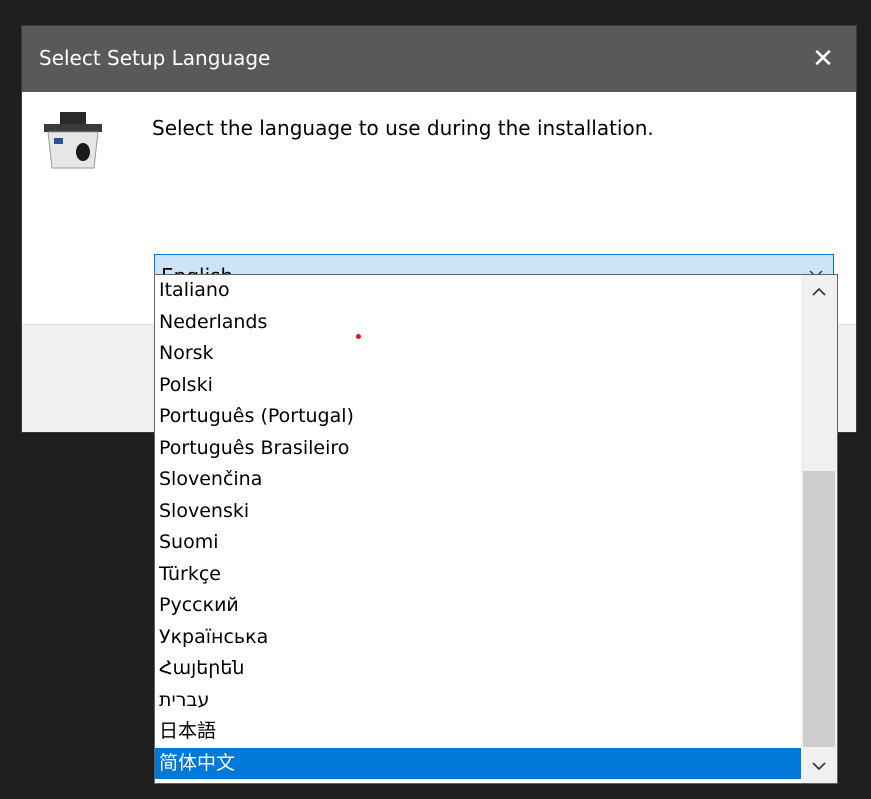 This screenshot has height=799, width=871. What do you see at coordinates (478, 543) in the screenshot?
I see `list-item: Suomi` at bounding box center [478, 543].